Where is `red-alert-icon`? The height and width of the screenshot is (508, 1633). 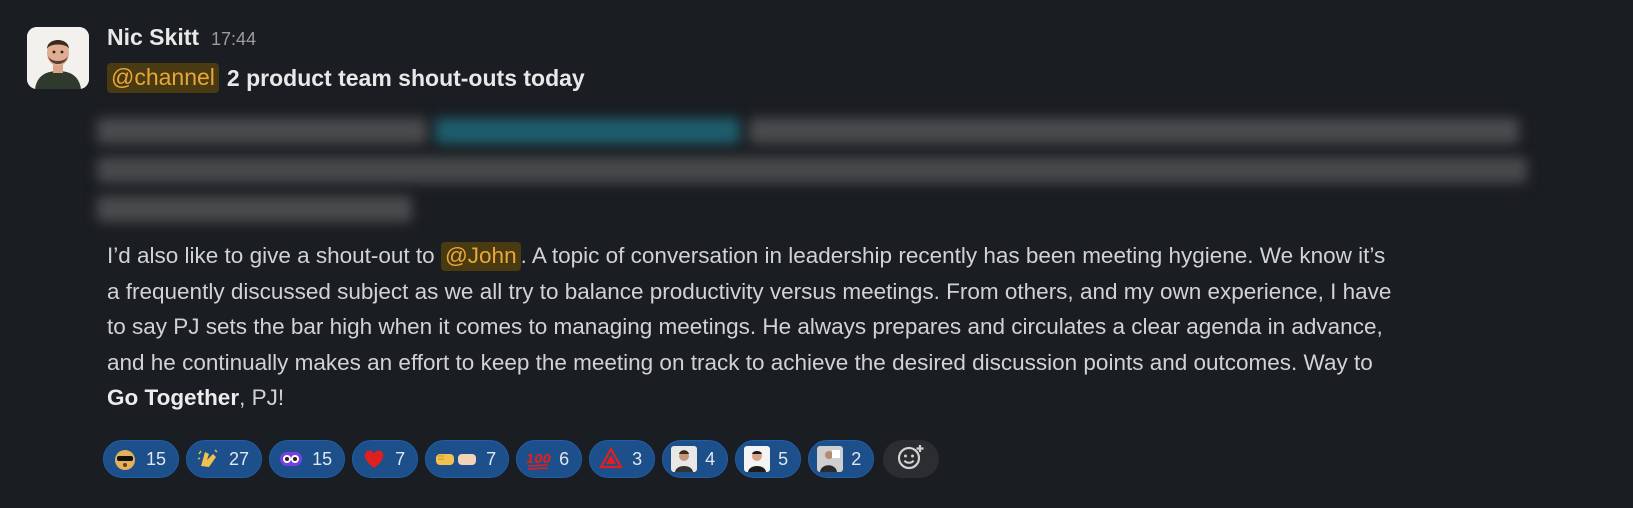 red-alert-icon is located at coordinates (611, 459).